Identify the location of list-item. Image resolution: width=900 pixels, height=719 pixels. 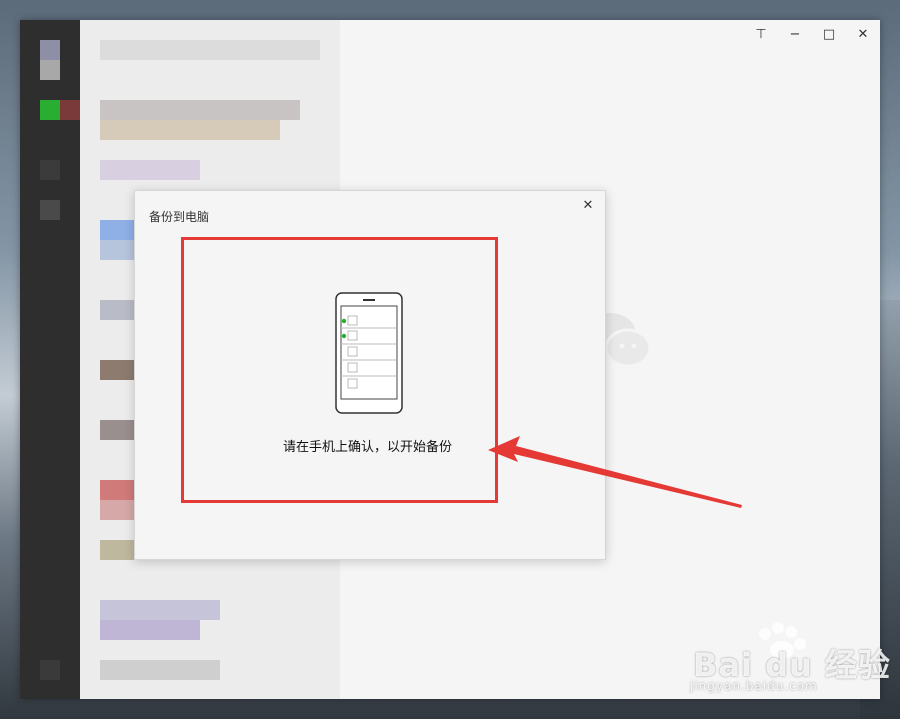
(160, 610).